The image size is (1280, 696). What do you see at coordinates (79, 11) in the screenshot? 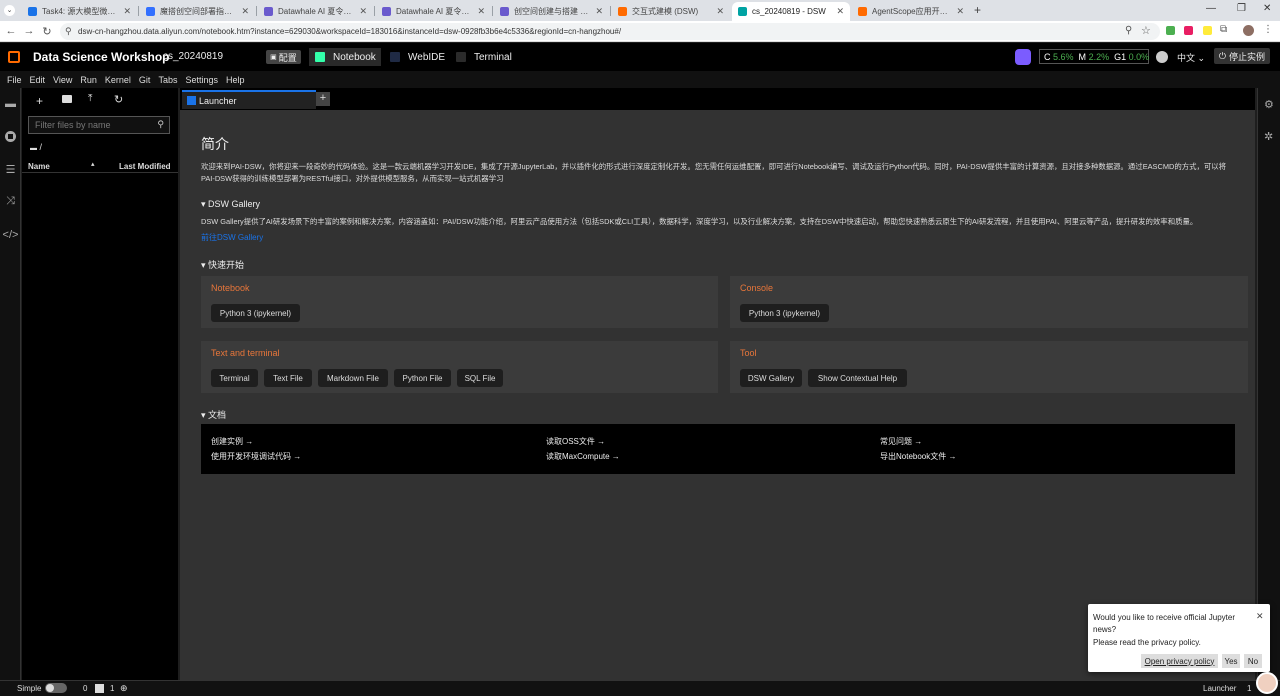
I see `browser-tab: Task4: 源大模型微调实战·知乎✕` at bounding box center [79, 11].